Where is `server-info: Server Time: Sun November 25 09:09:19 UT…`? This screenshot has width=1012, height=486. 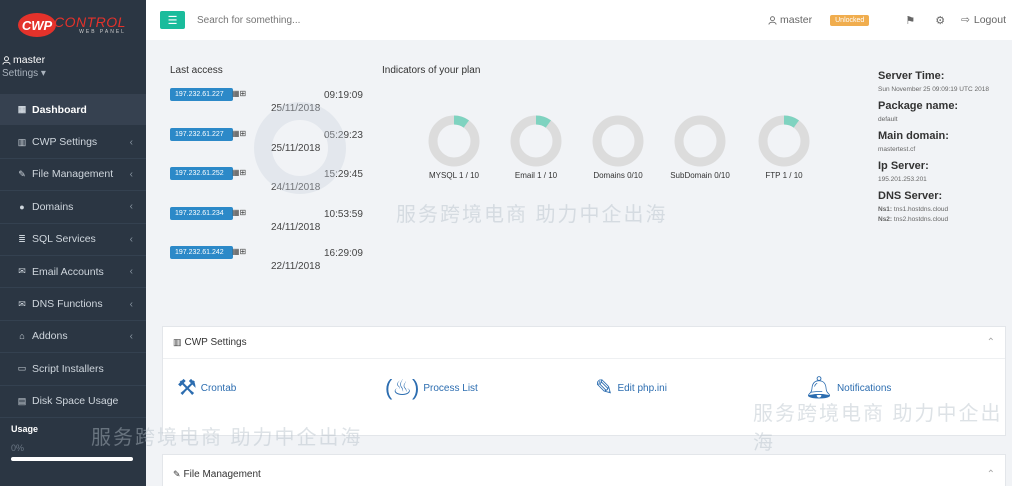 server-info: Server Time: Sun November 25 09:09:19 UT… is located at coordinates (938, 147).